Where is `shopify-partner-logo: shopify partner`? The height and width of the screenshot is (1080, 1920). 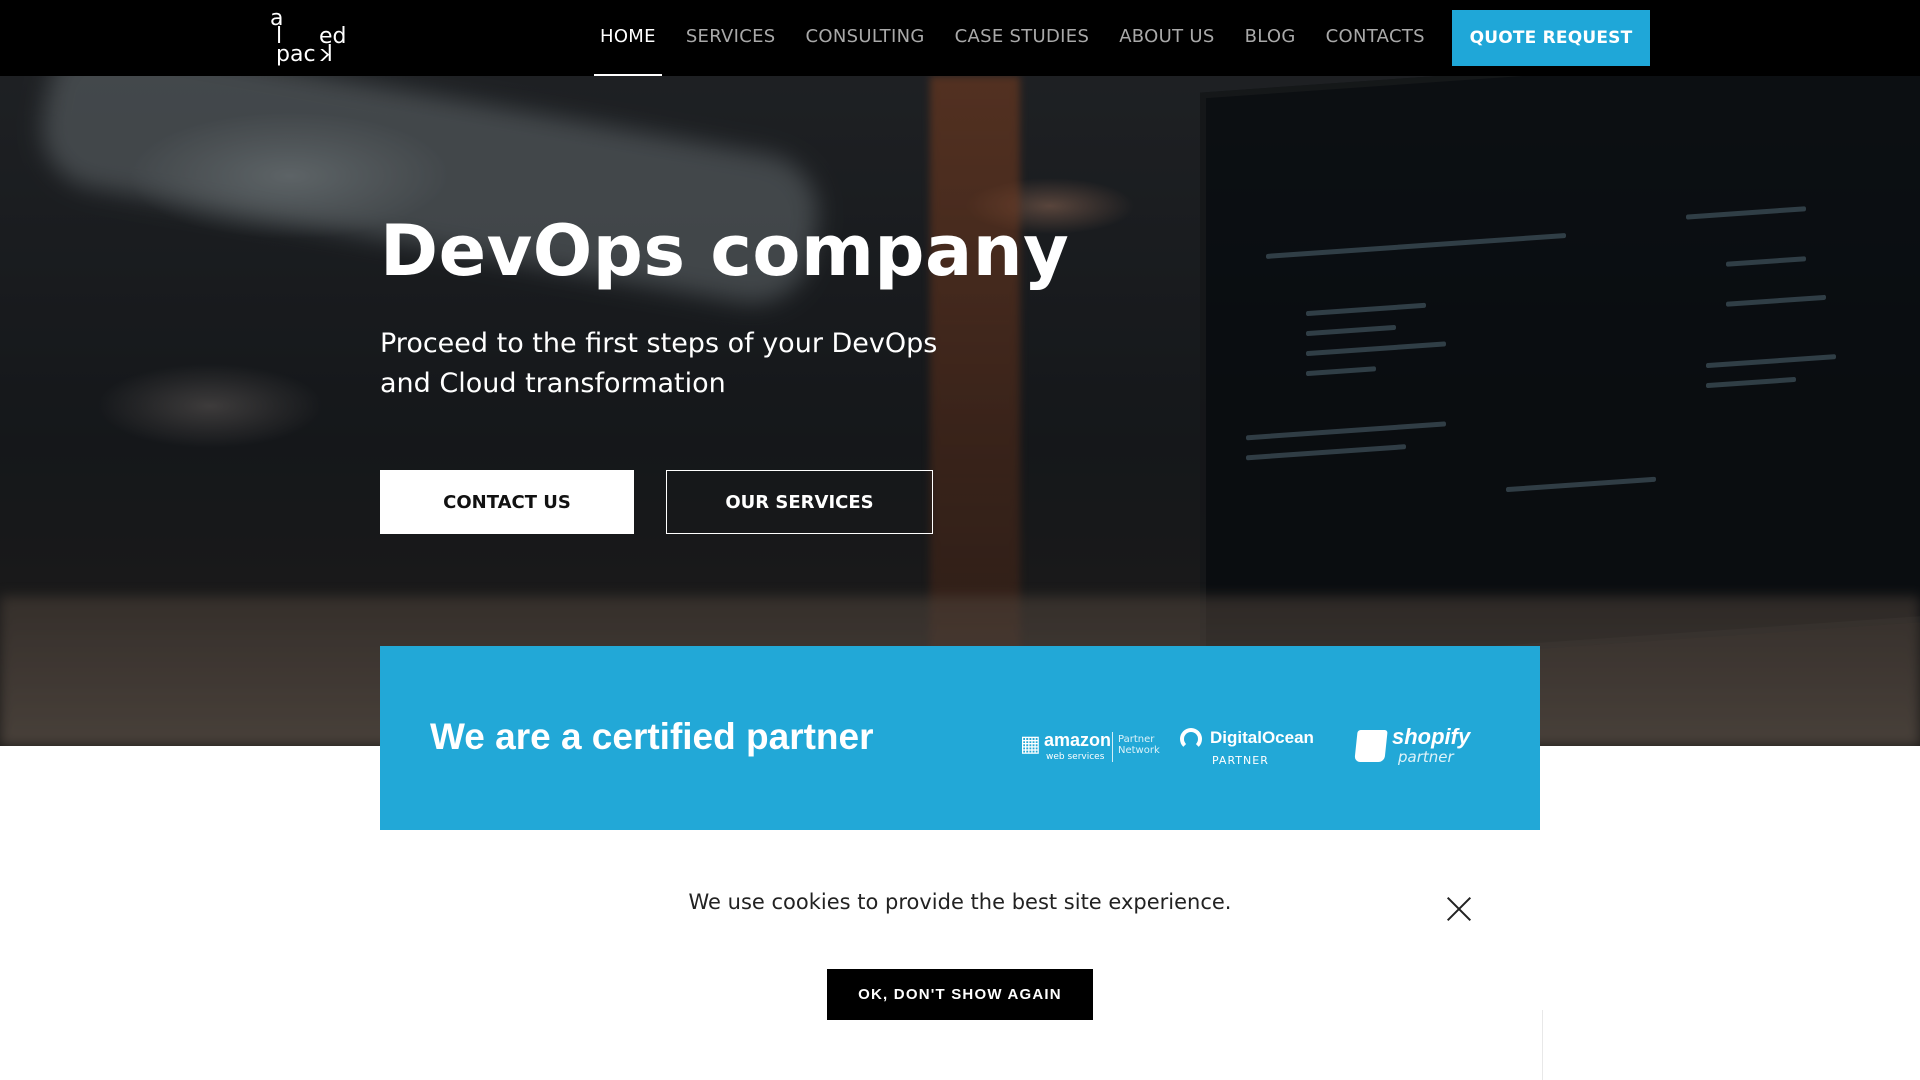 shopify-partner-logo: shopify partner is located at coordinates (1415, 748).